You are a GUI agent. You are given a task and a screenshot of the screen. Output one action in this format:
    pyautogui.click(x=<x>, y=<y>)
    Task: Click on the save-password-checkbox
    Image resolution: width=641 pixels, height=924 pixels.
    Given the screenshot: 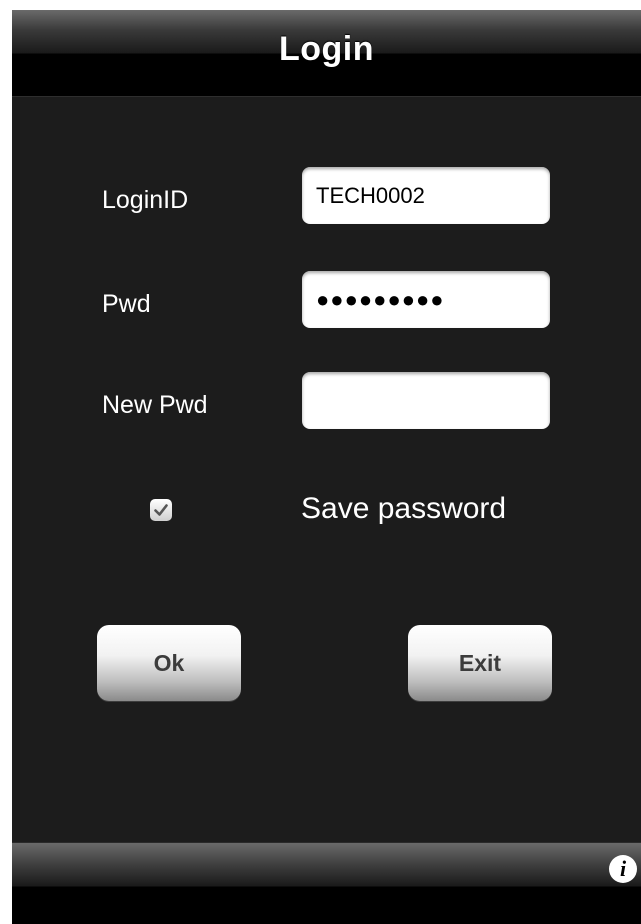 What is the action you would take?
    pyautogui.click(x=161, y=510)
    